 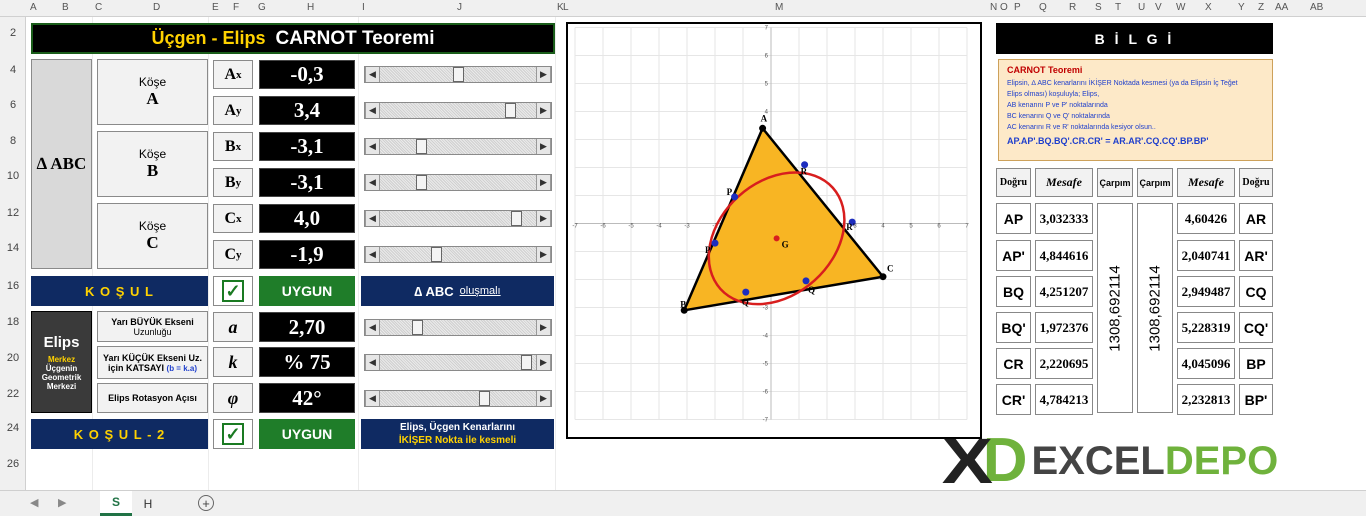 I want to click on column-header: V, so click(x=1158, y=7).